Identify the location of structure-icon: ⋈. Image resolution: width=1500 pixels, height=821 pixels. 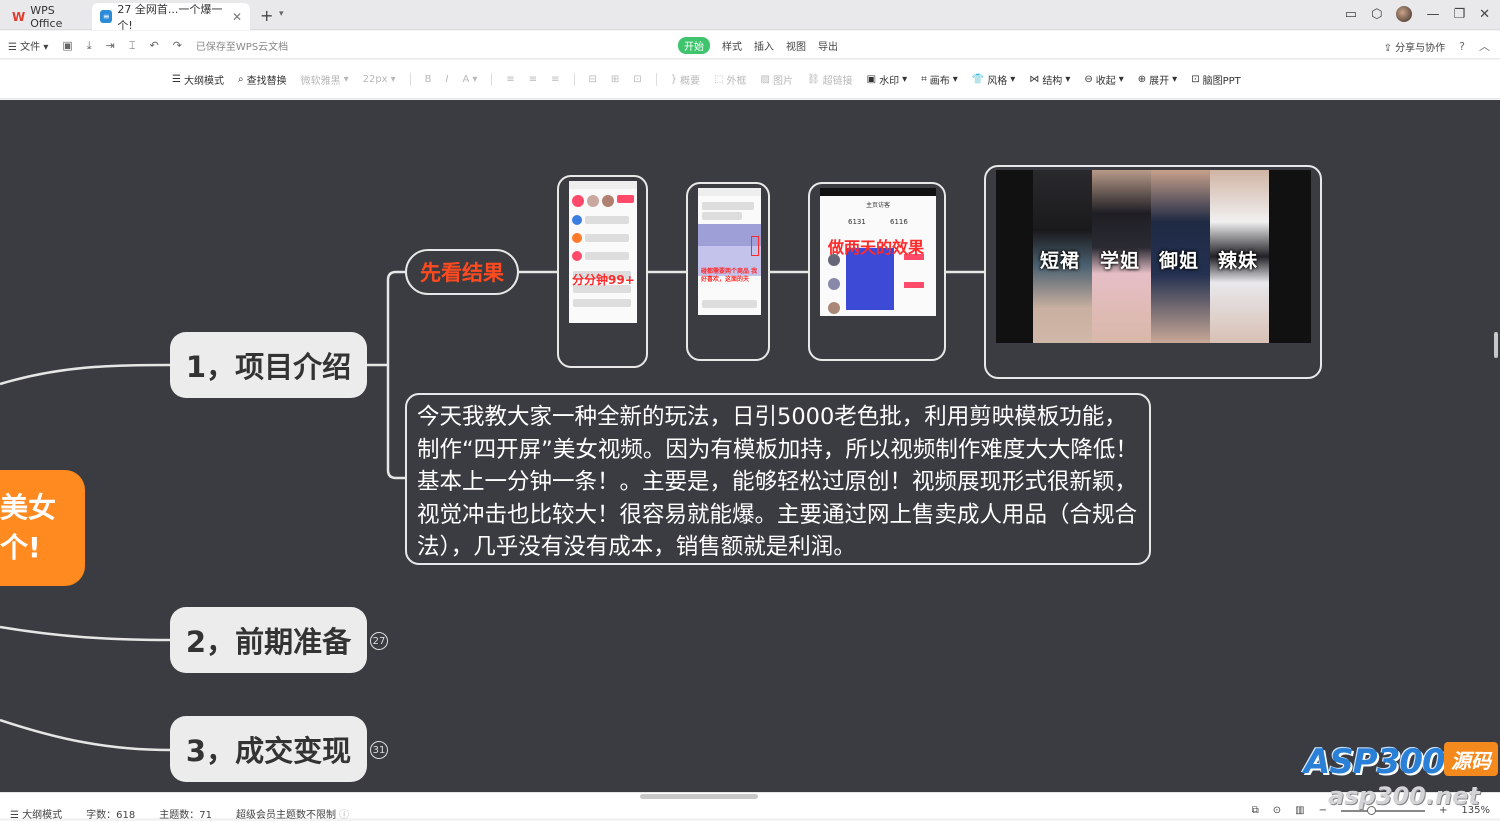
(1034, 79).